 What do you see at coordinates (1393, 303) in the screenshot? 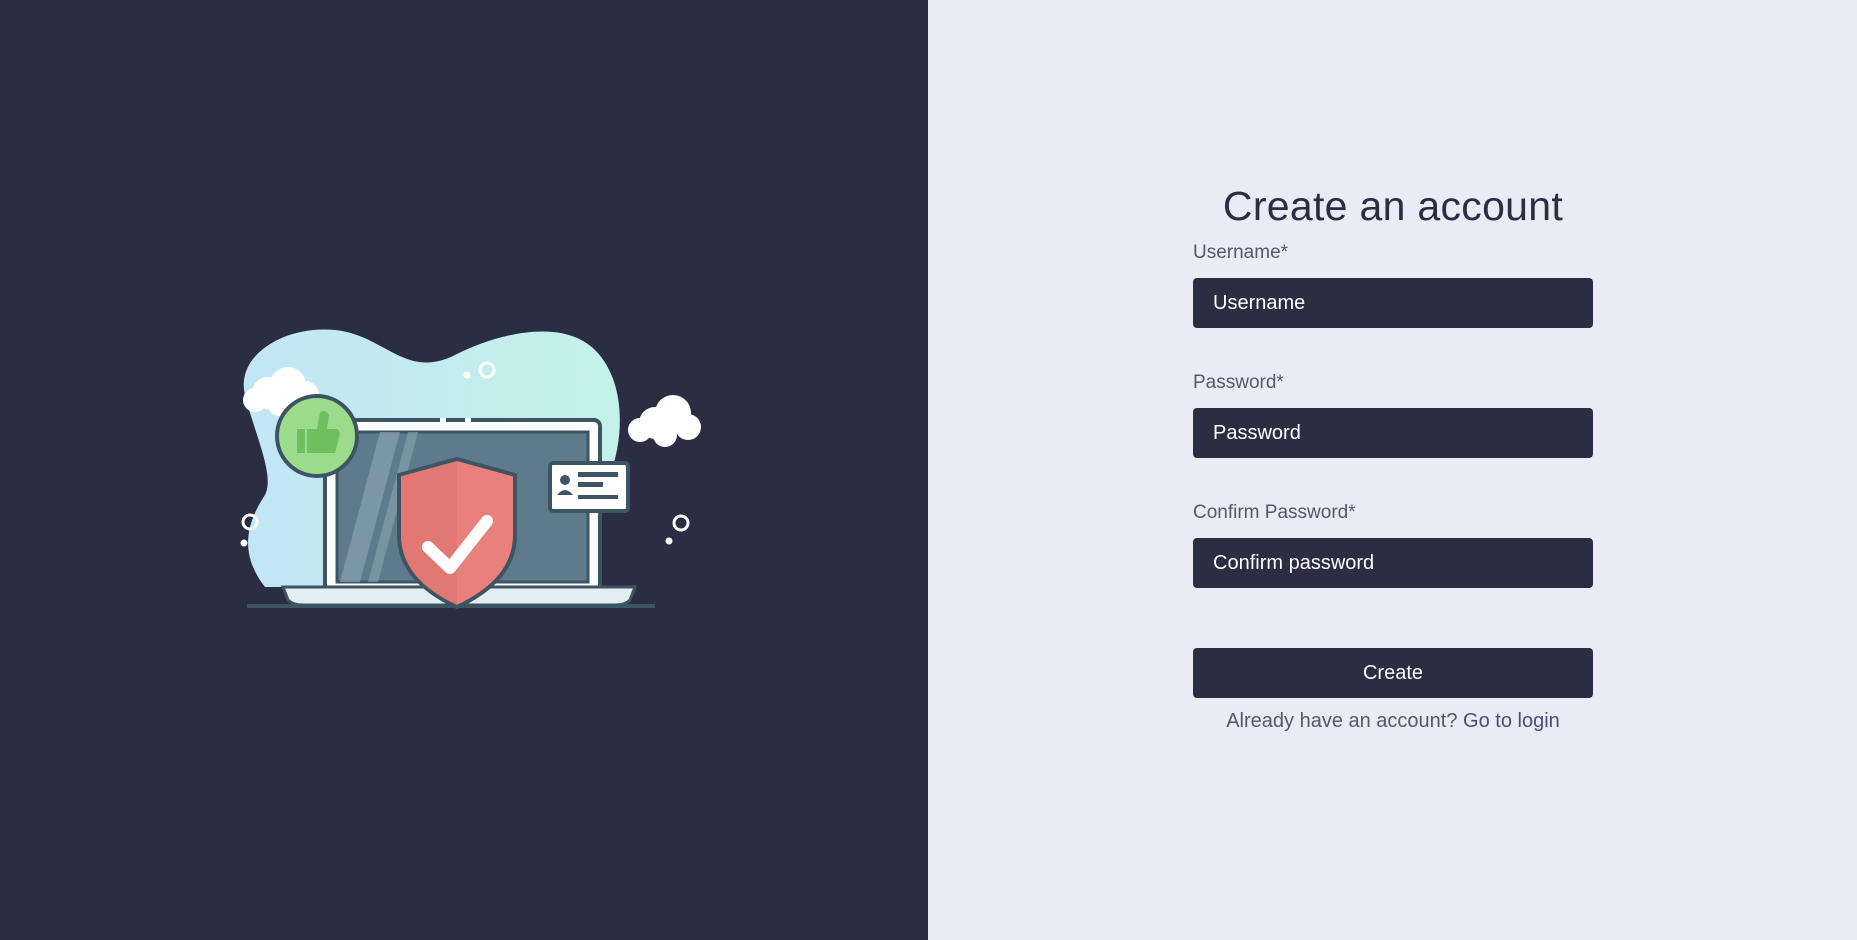
I see `username-input` at bounding box center [1393, 303].